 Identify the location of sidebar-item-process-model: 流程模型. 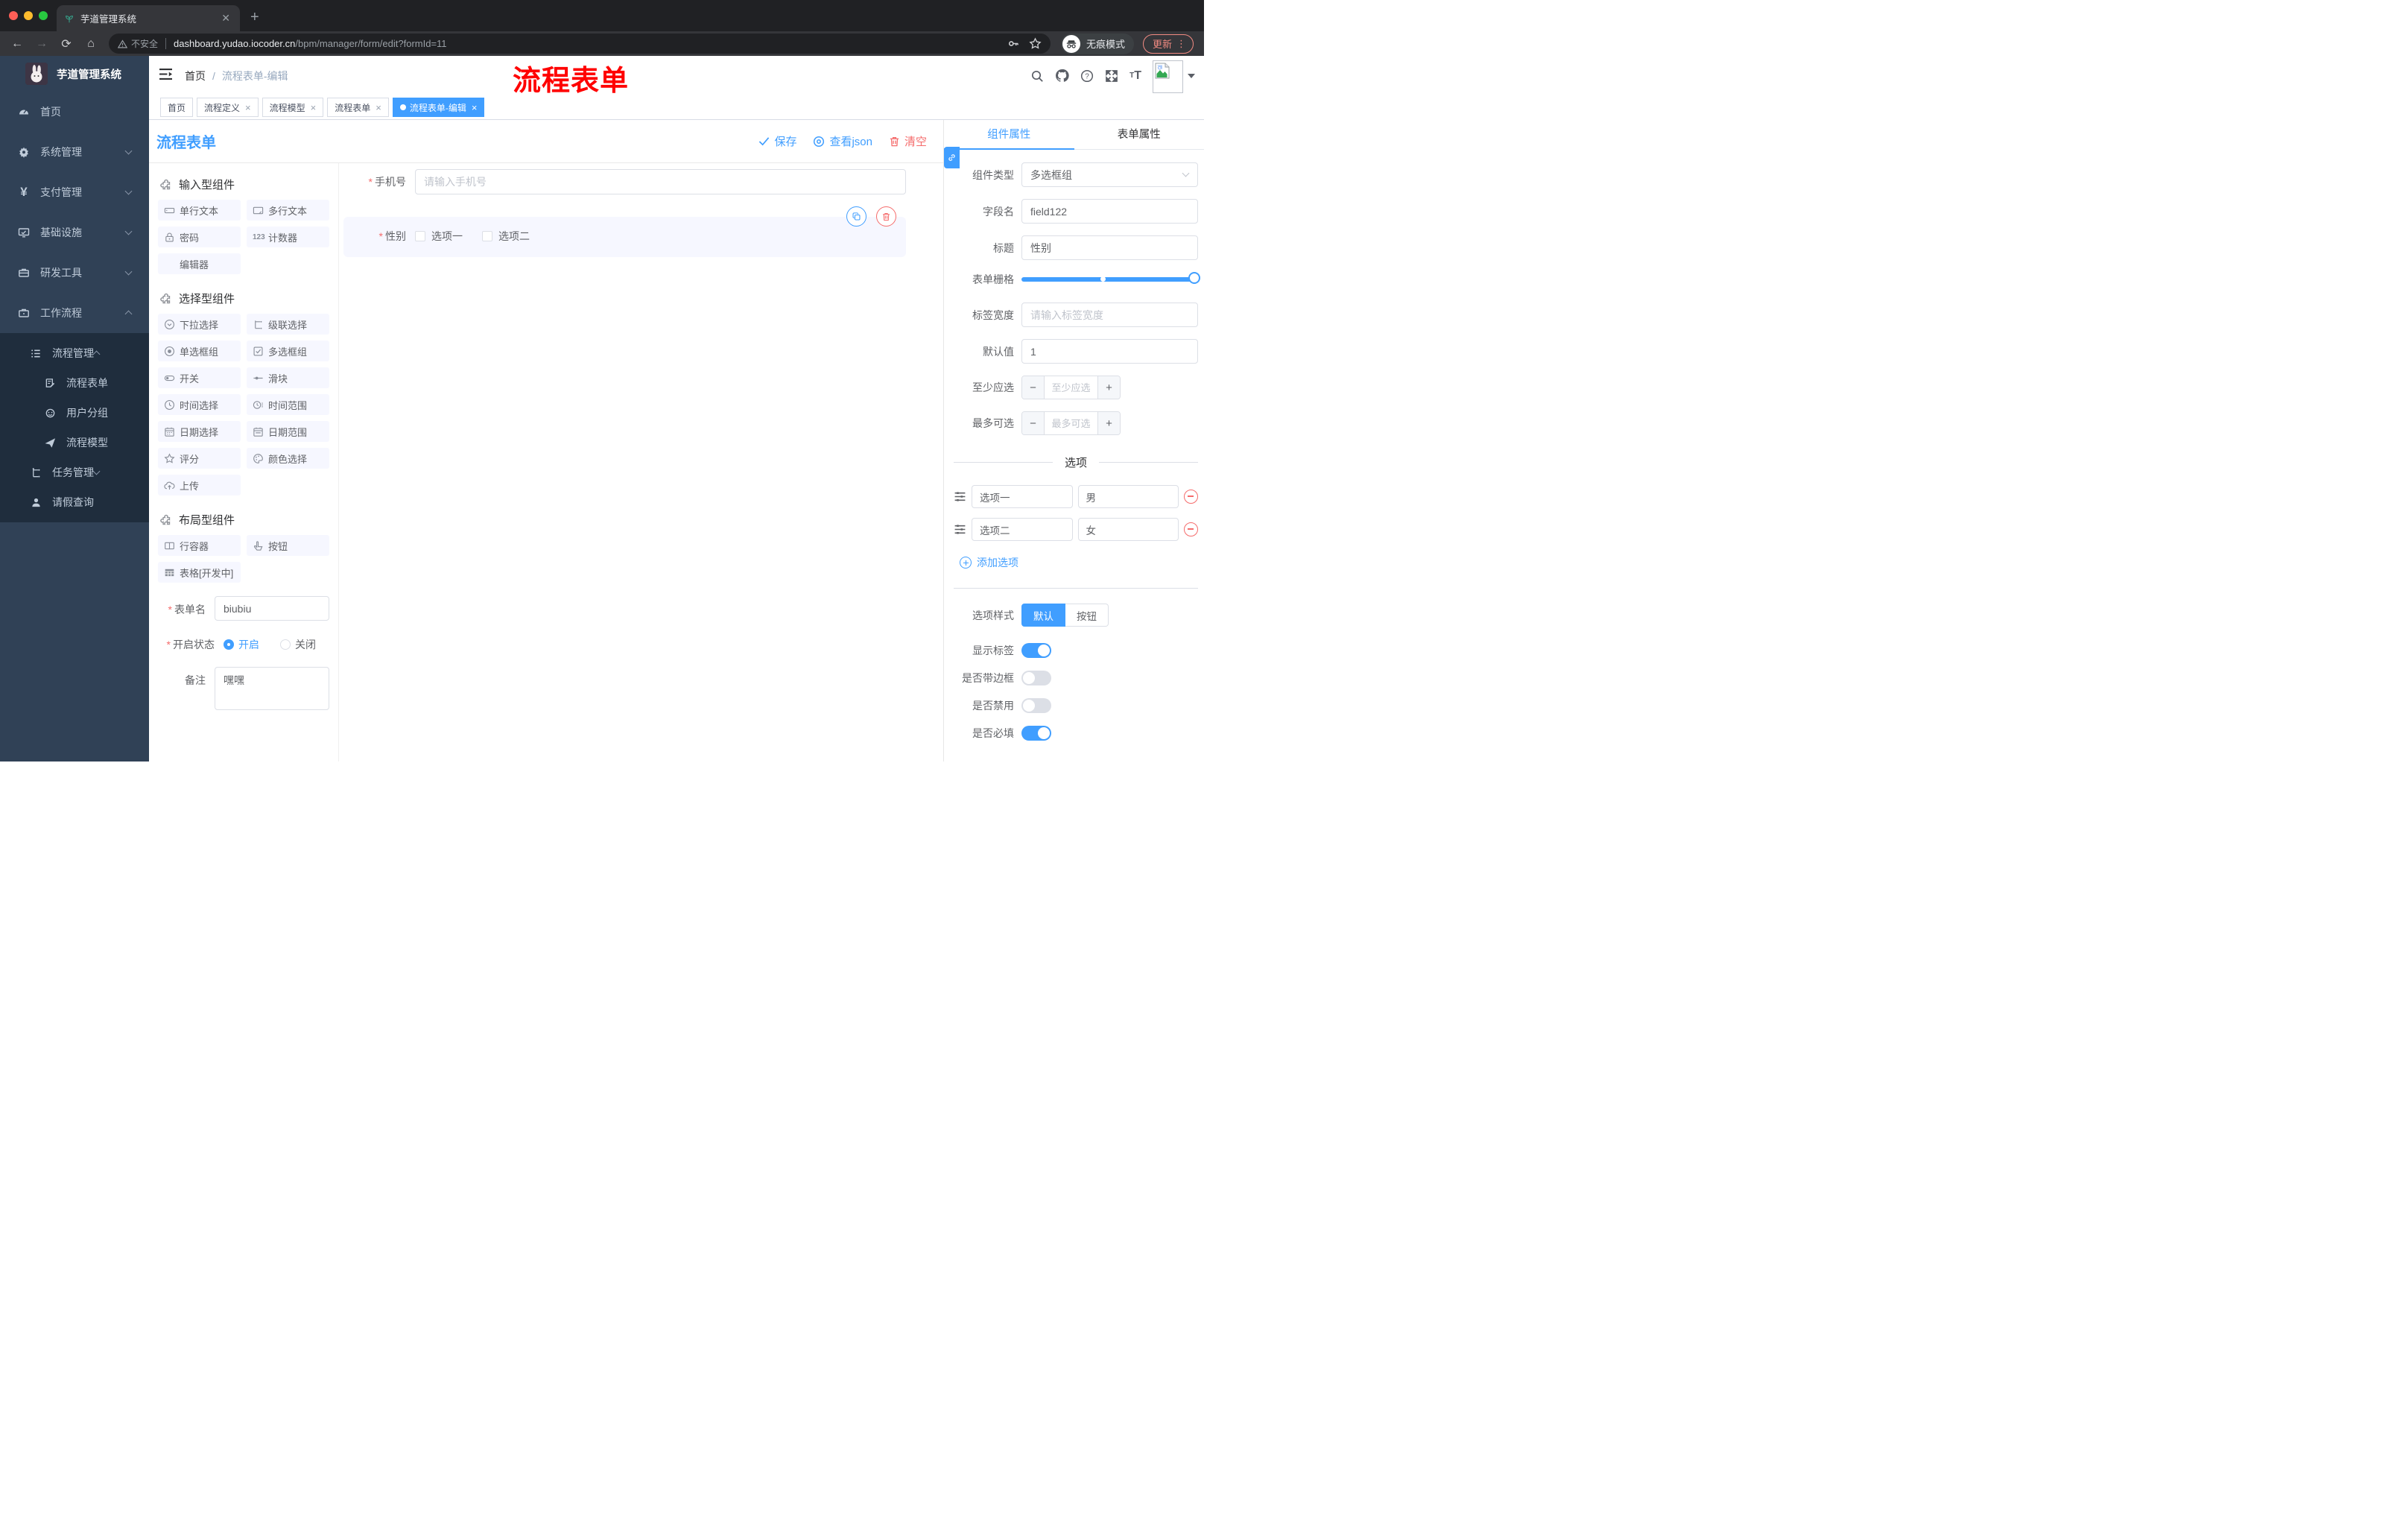
(74, 442).